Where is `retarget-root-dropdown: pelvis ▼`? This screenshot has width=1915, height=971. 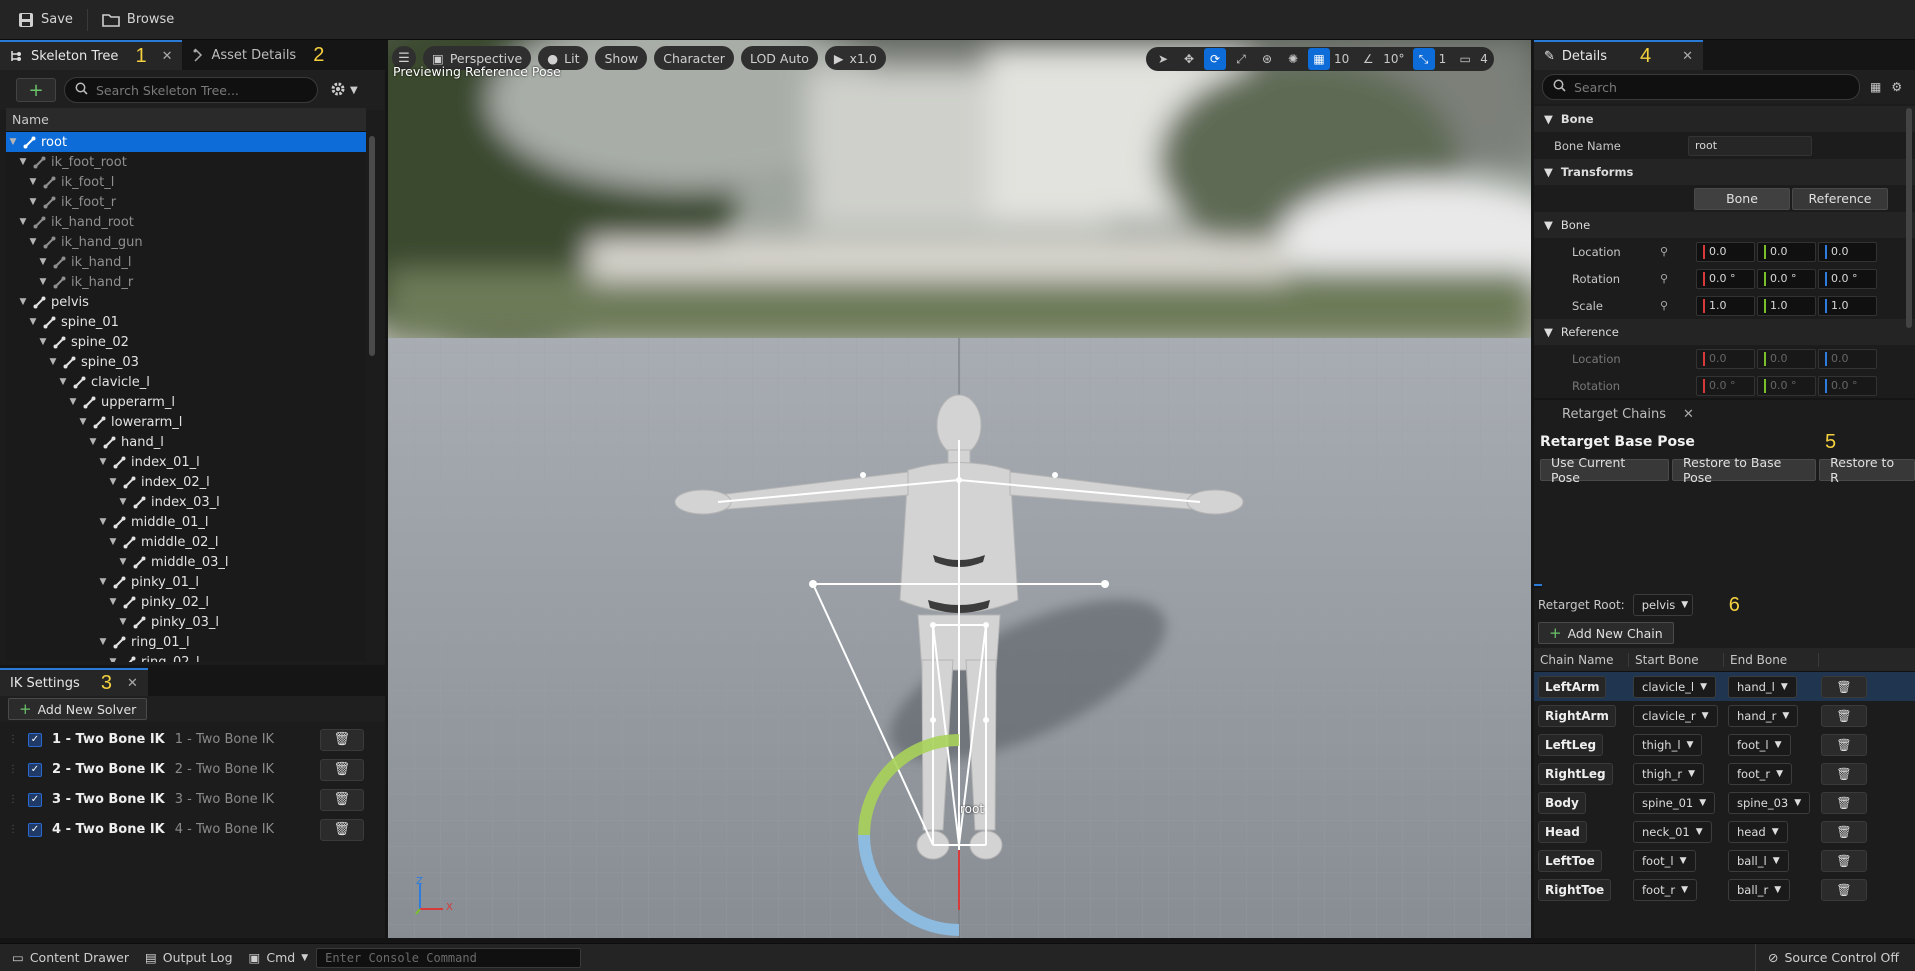
retarget-root-dropdown: pelvis ▼ is located at coordinates (1662, 605).